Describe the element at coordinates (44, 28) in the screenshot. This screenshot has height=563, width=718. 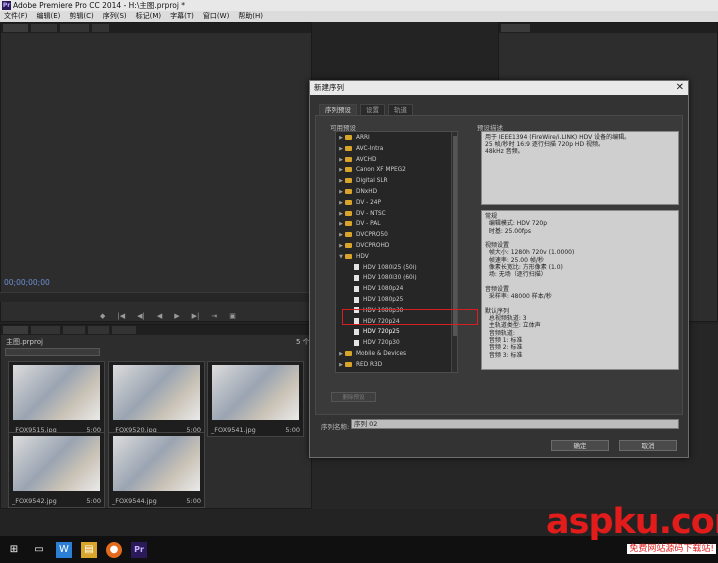
I see `tab-effect-controls` at that location.